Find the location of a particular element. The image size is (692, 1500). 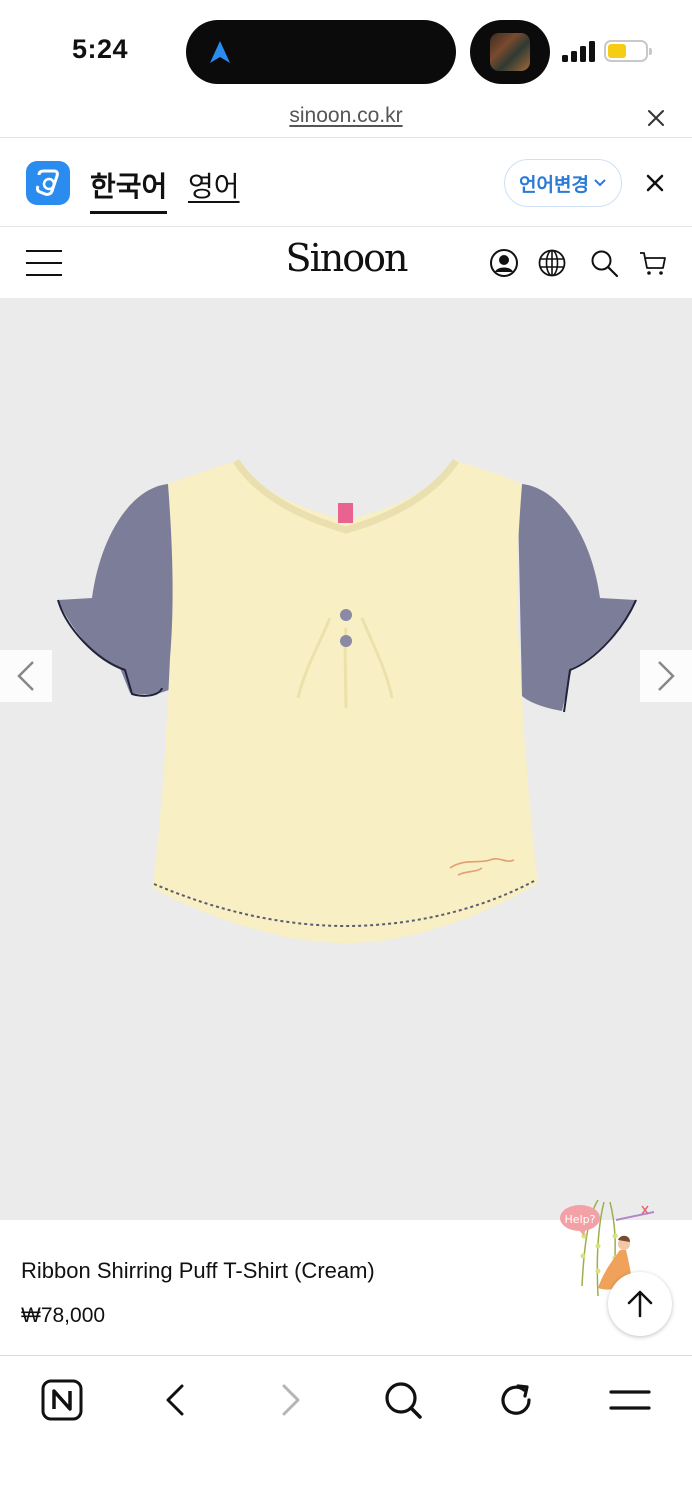

tab-english: 영어 is located at coordinates (214, 185).